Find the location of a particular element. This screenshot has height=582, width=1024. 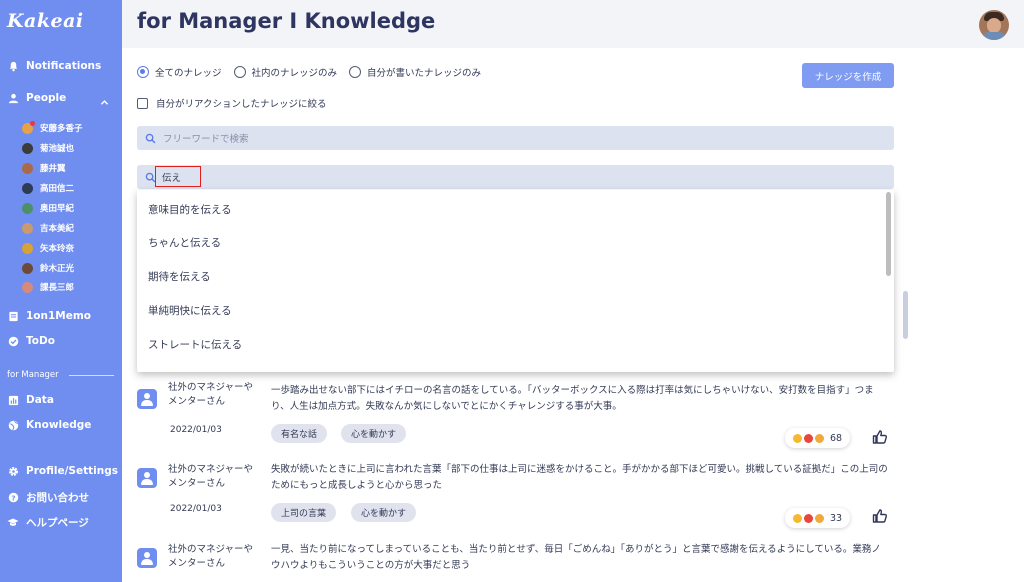

sidebar-item-data: Data is located at coordinates (30, 400).